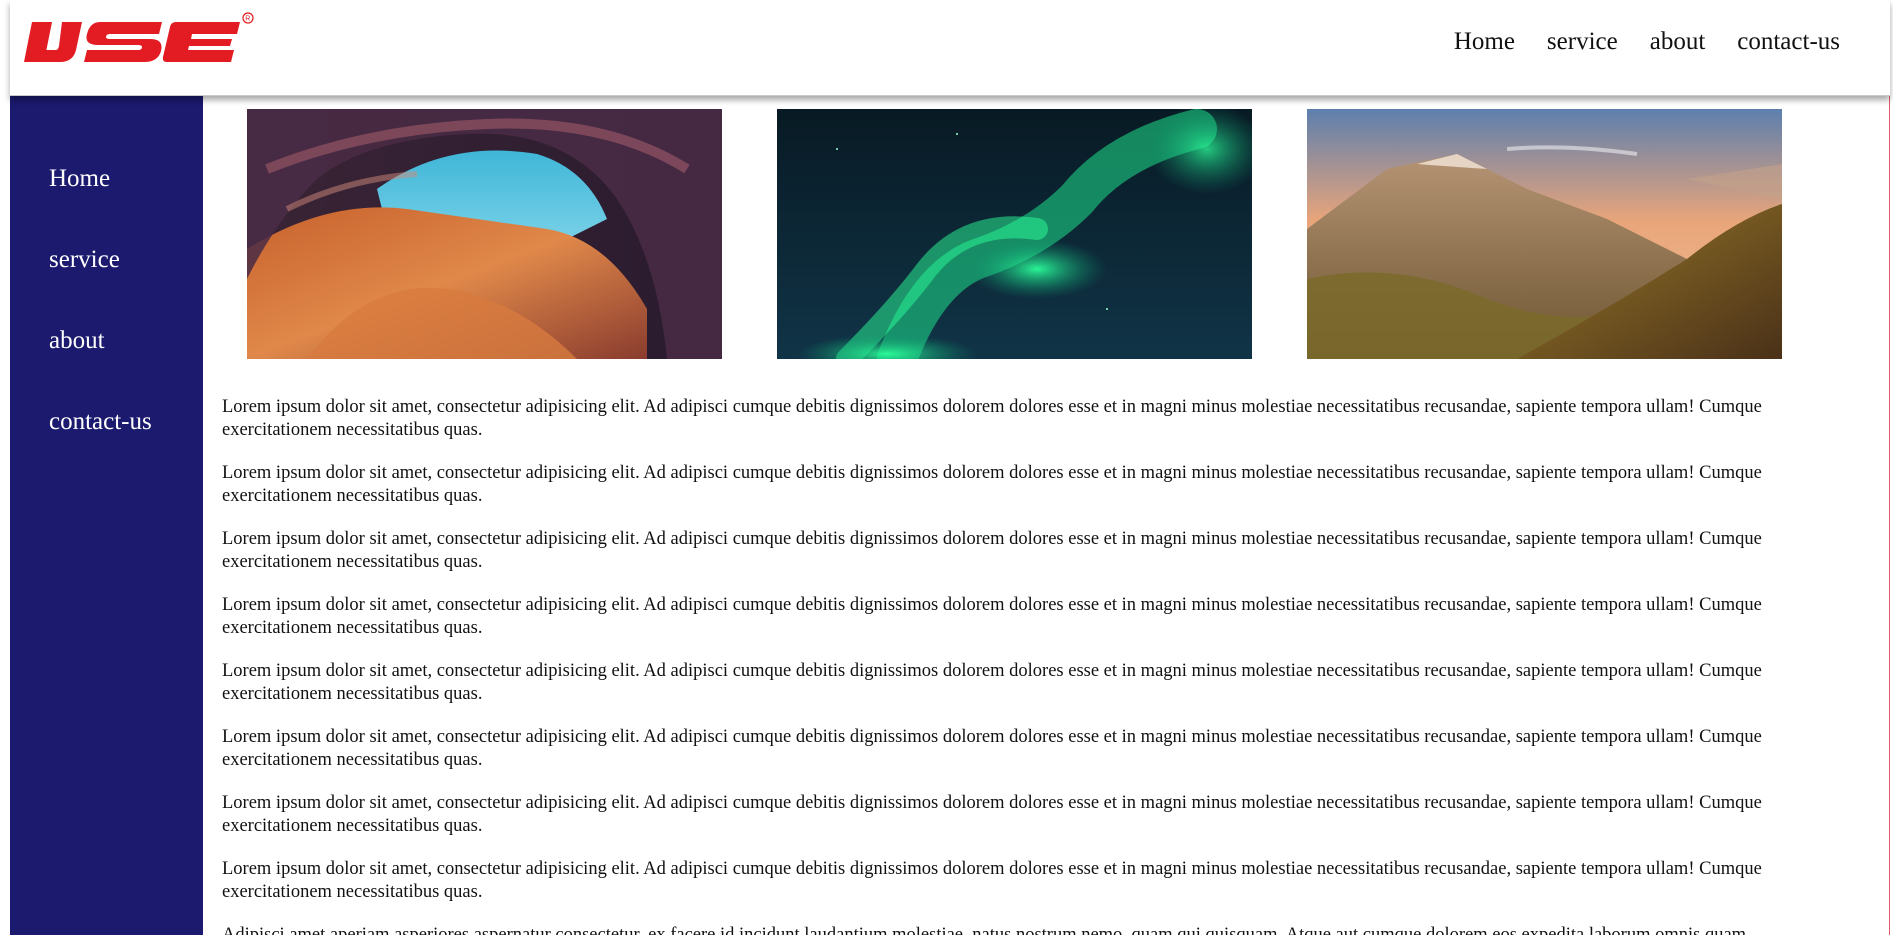 The height and width of the screenshot is (935, 1893). What do you see at coordinates (950, 48) in the screenshot?
I see `site-header: R Home service about contact-us` at bounding box center [950, 48].